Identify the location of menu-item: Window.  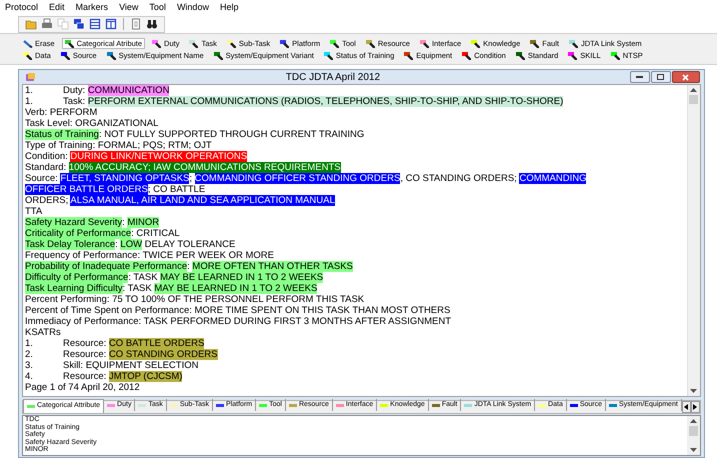
(192, 7).